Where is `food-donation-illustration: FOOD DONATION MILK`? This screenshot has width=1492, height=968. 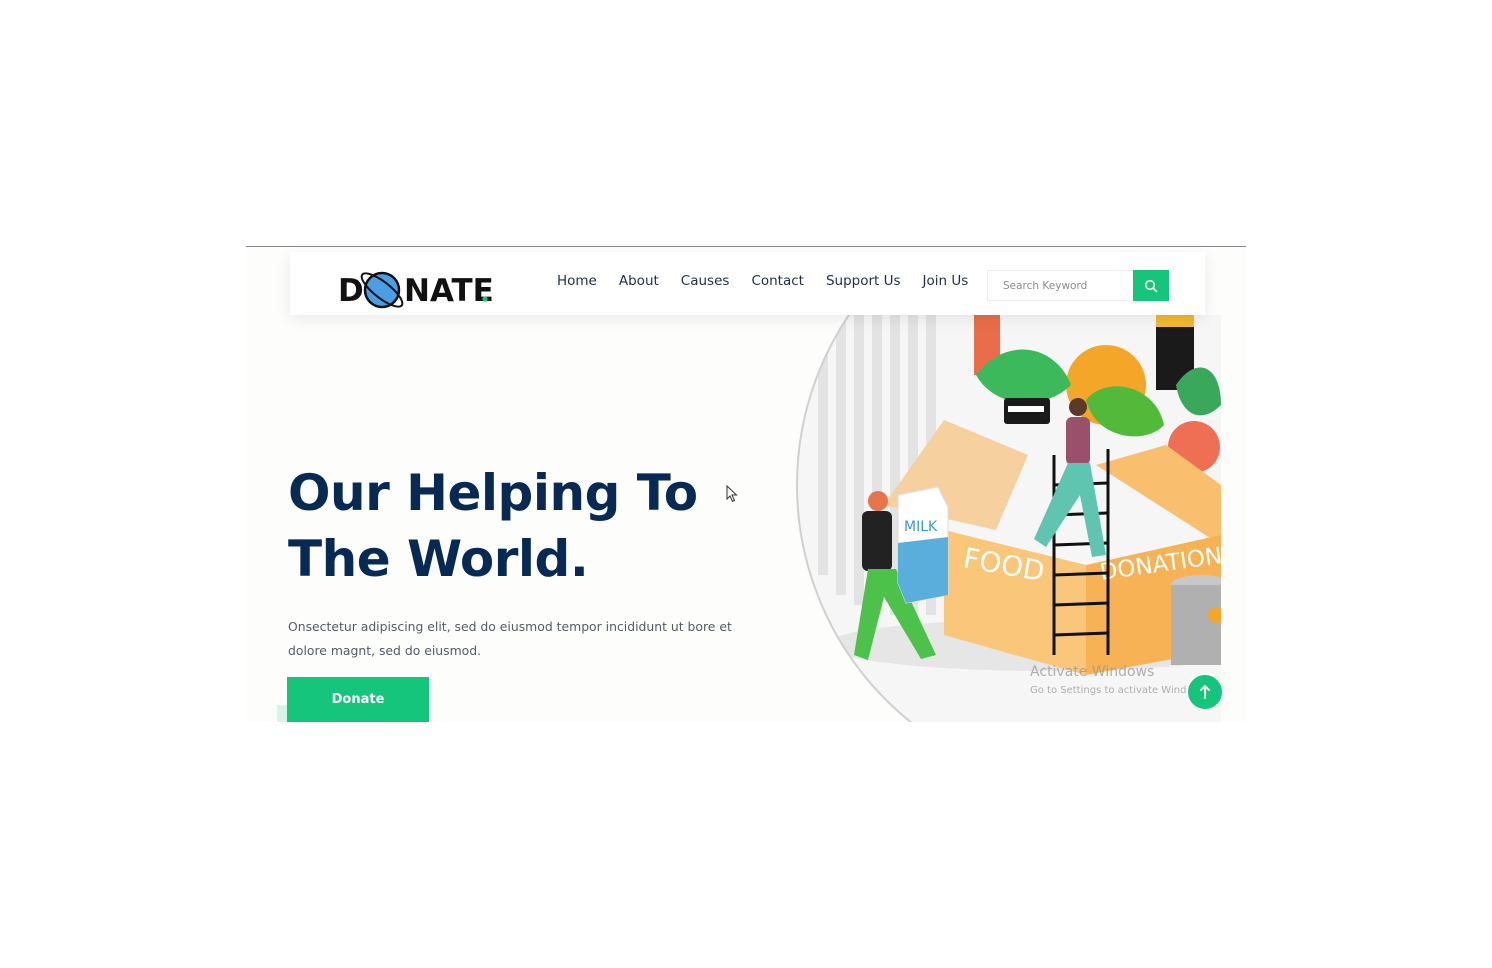
food-donation-illustration: FOOD DONATION MILK is located at coordinates (1008, 518).